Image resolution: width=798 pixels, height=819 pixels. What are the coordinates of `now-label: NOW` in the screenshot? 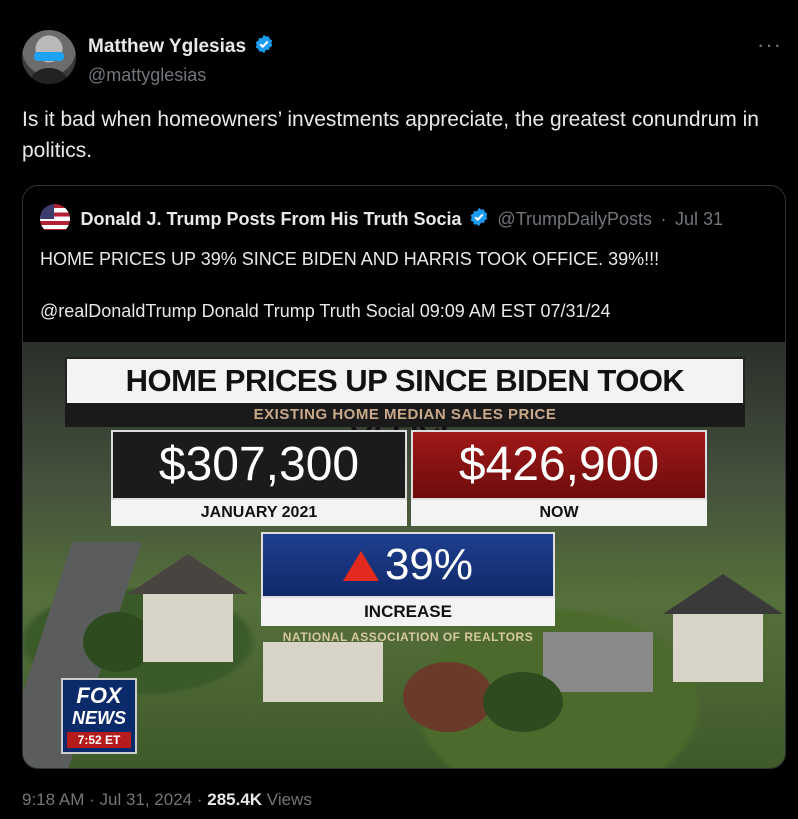 It's located at (559, 513).